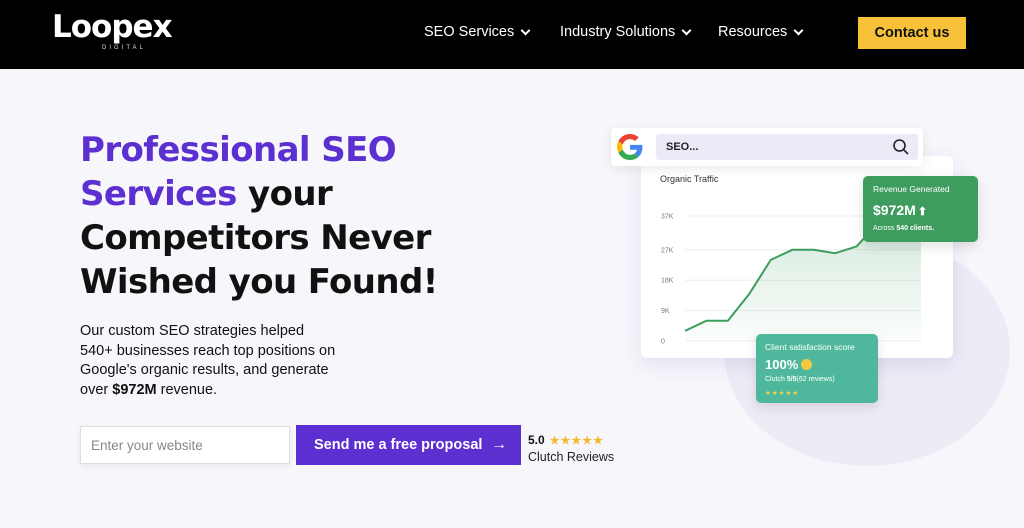  I want to click on revenue-value-row: $972M ⬆, so click(900, 210).